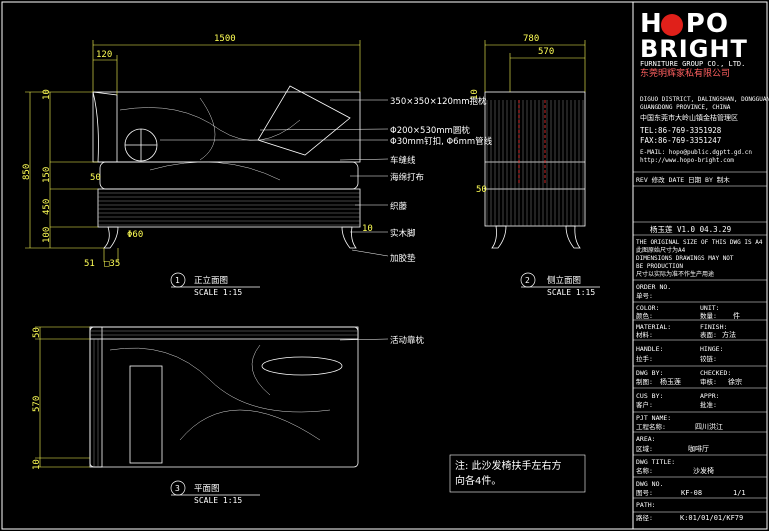  I want to click on hinge-label: HINGE:, so click(712, 349).